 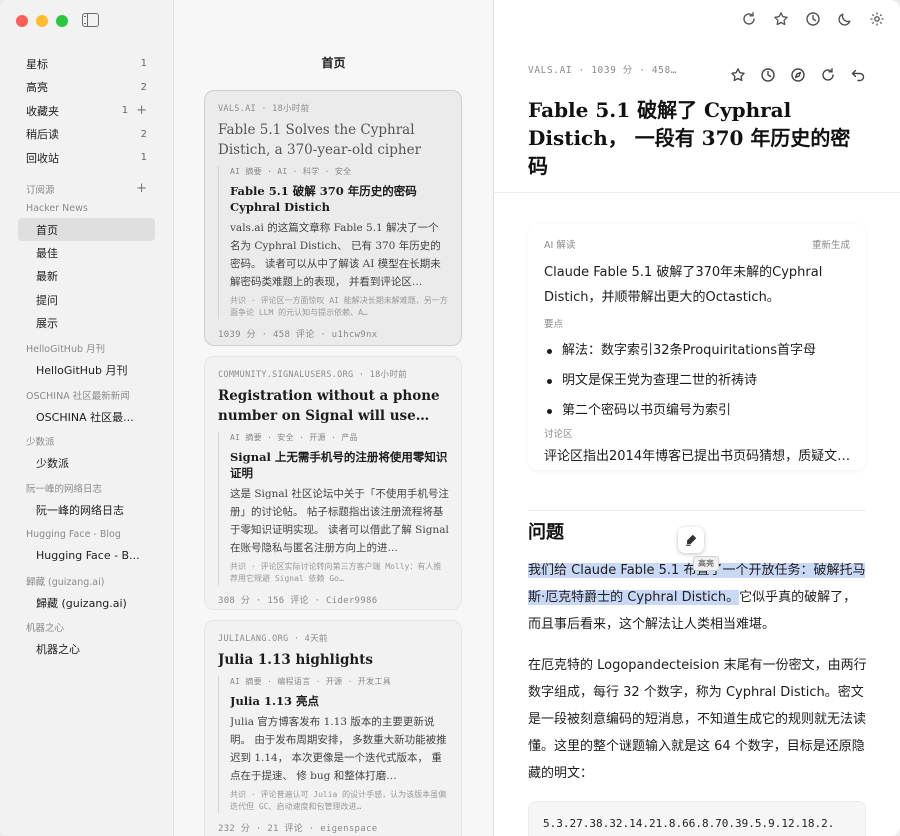 I want to click on group-title: 少数派, so click(x=86, y=441).